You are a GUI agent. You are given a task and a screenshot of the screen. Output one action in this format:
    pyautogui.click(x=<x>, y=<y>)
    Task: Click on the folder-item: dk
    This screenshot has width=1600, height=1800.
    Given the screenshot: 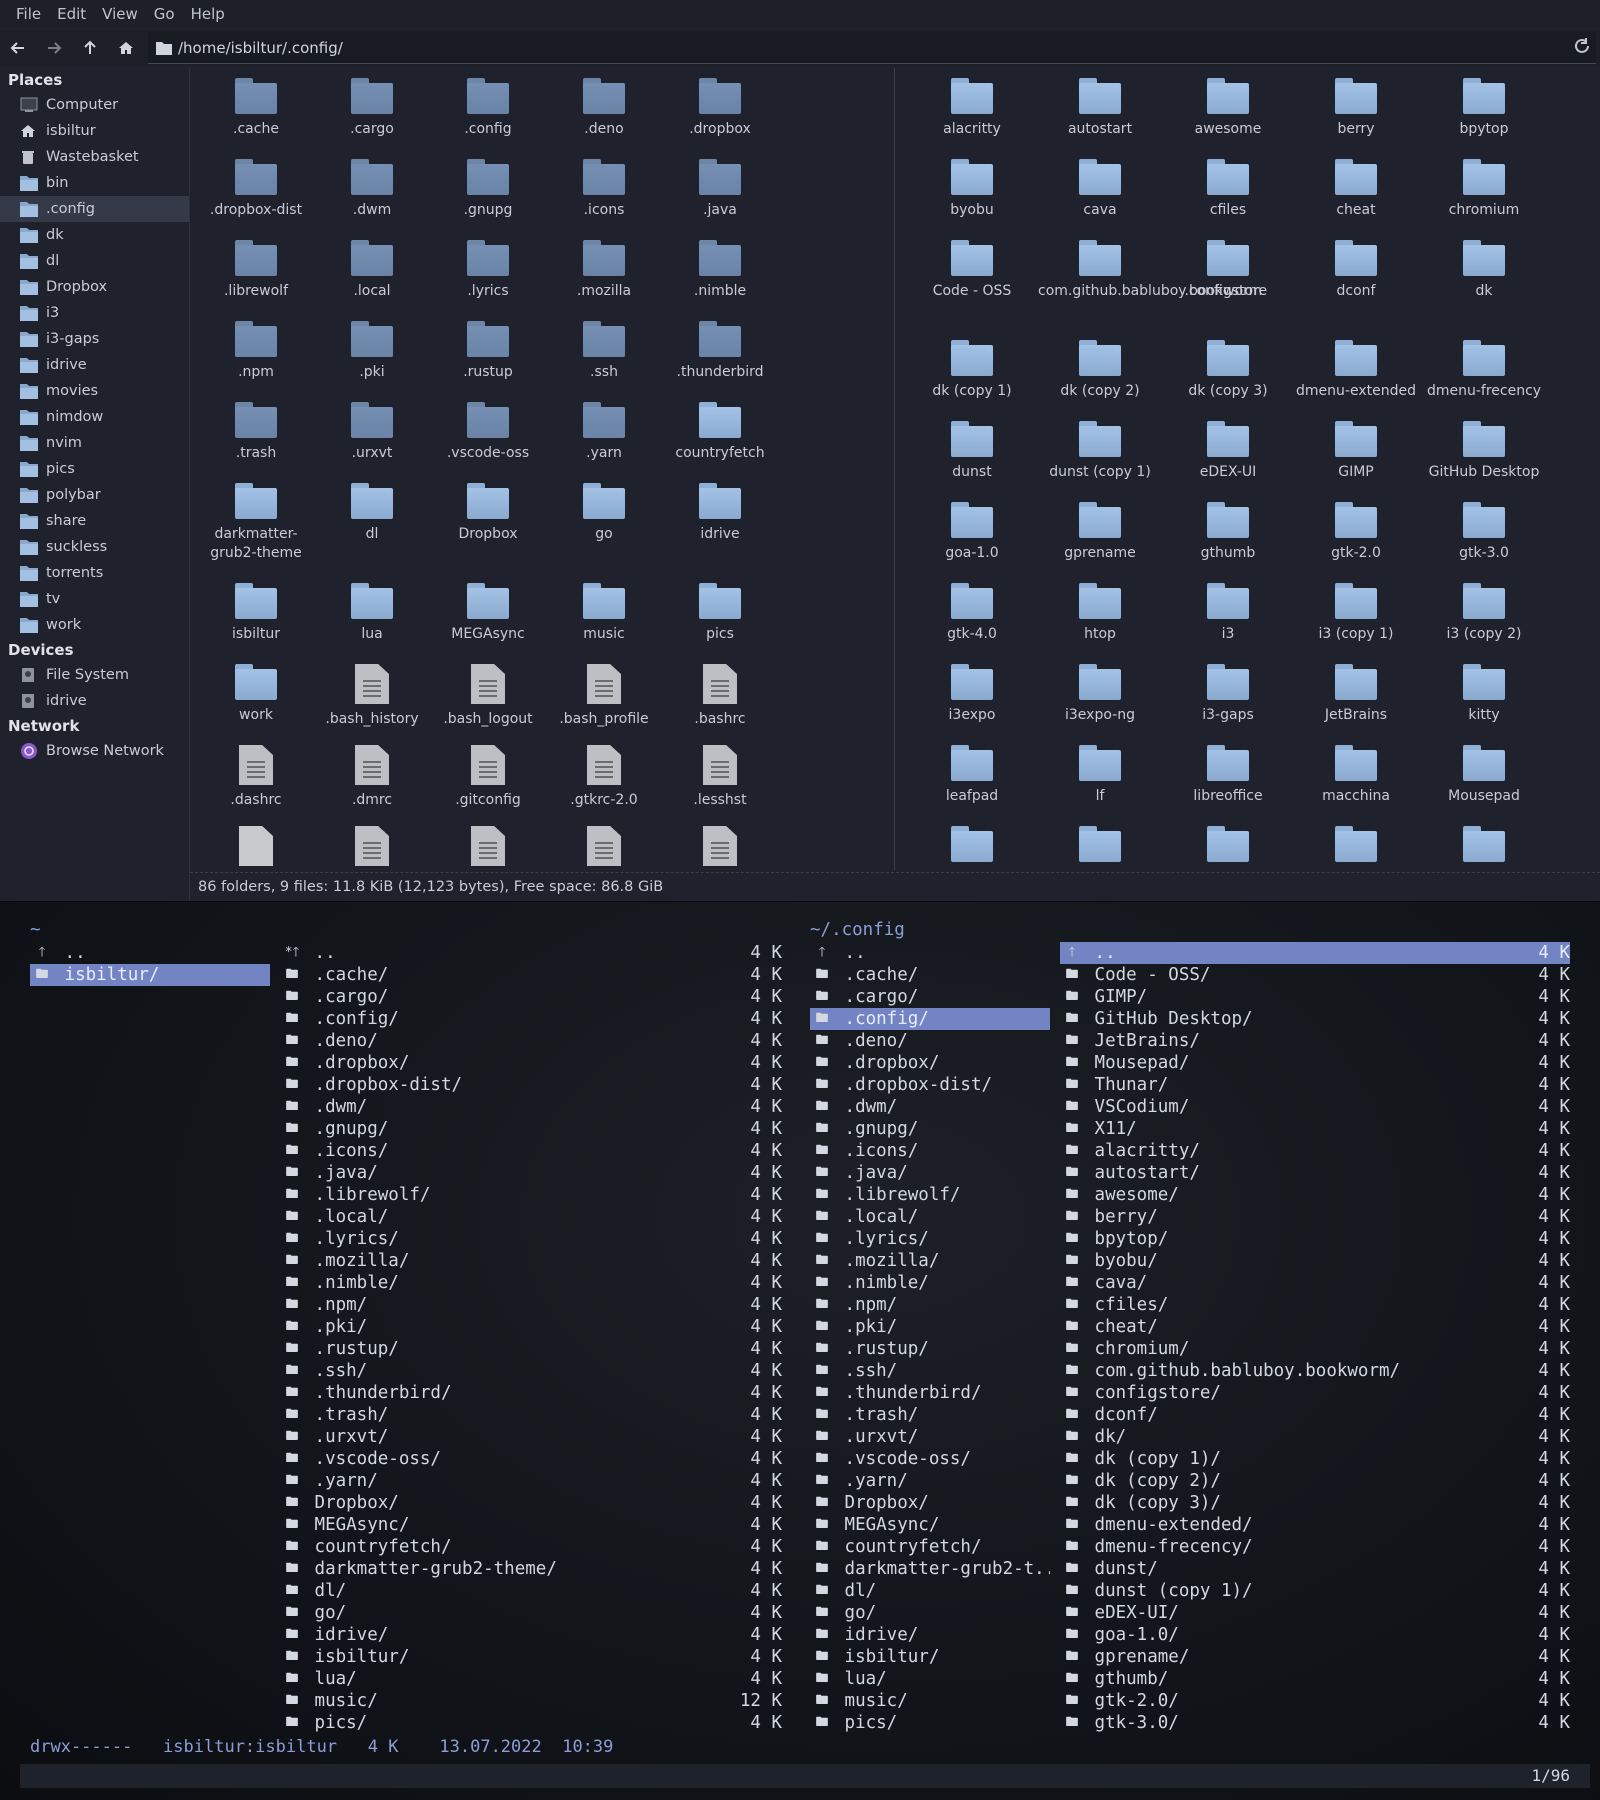 What is the action you would take?
    pyautogui.click(x=1484, y=284)
    